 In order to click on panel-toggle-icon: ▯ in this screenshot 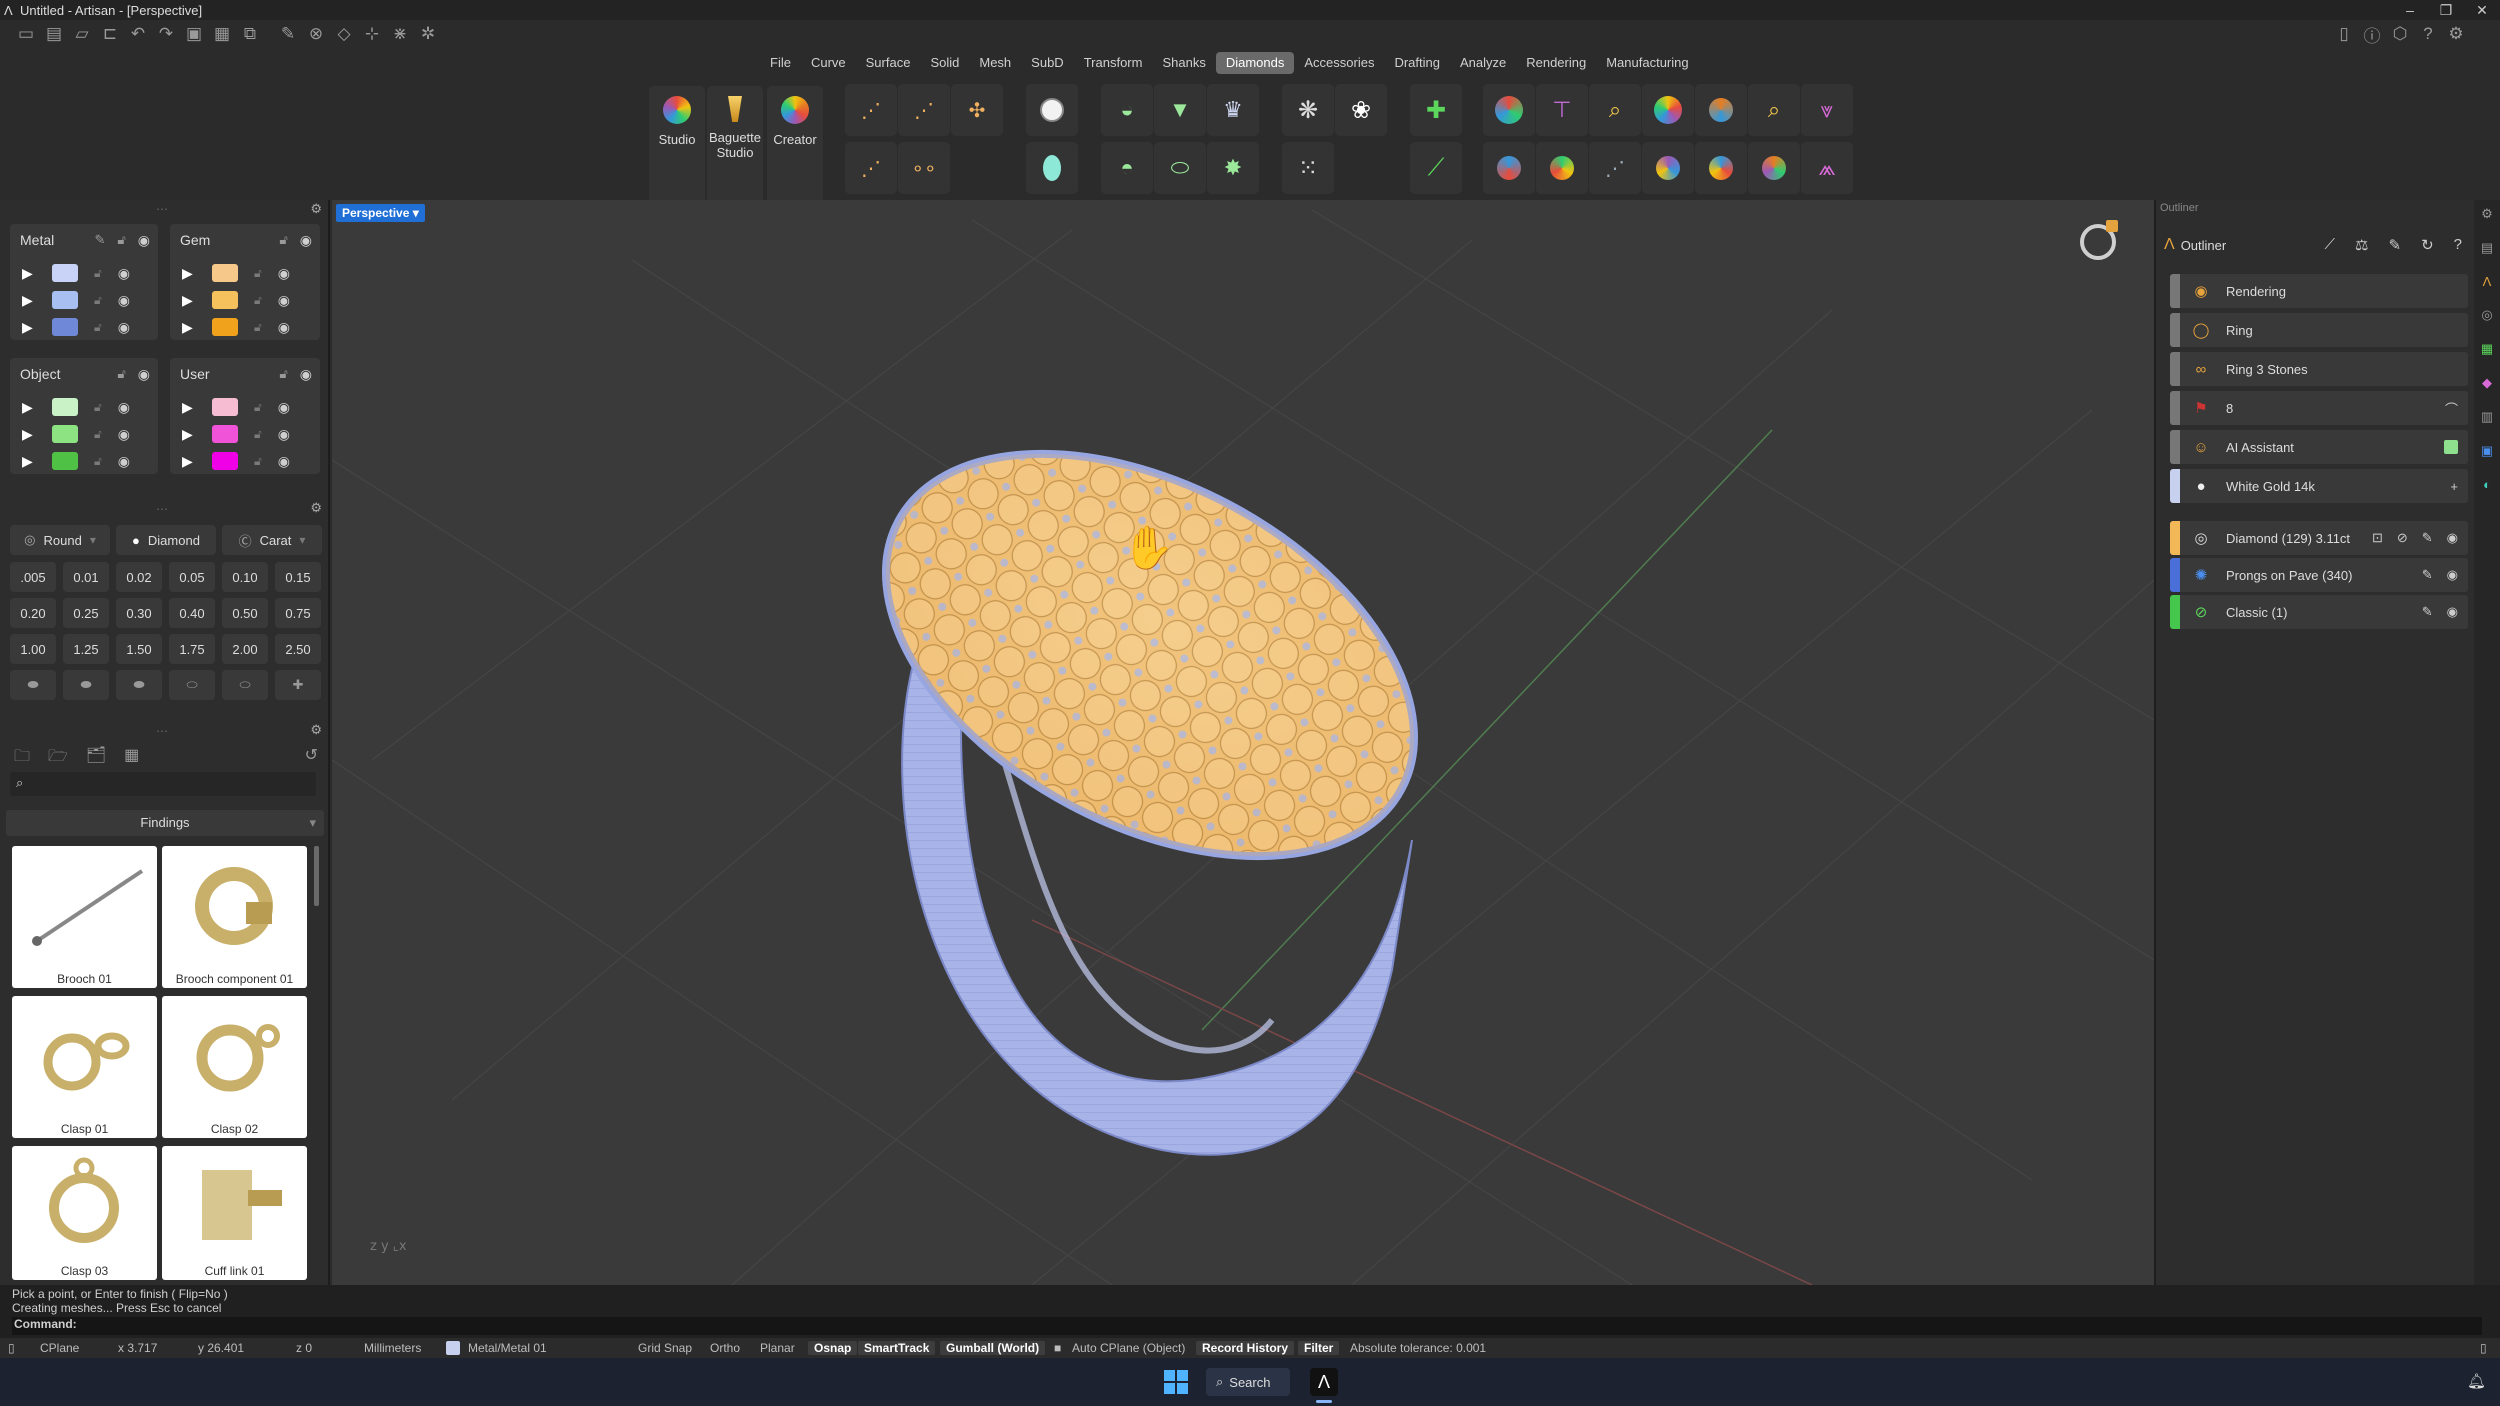, I will do `click(11, 1348)`.